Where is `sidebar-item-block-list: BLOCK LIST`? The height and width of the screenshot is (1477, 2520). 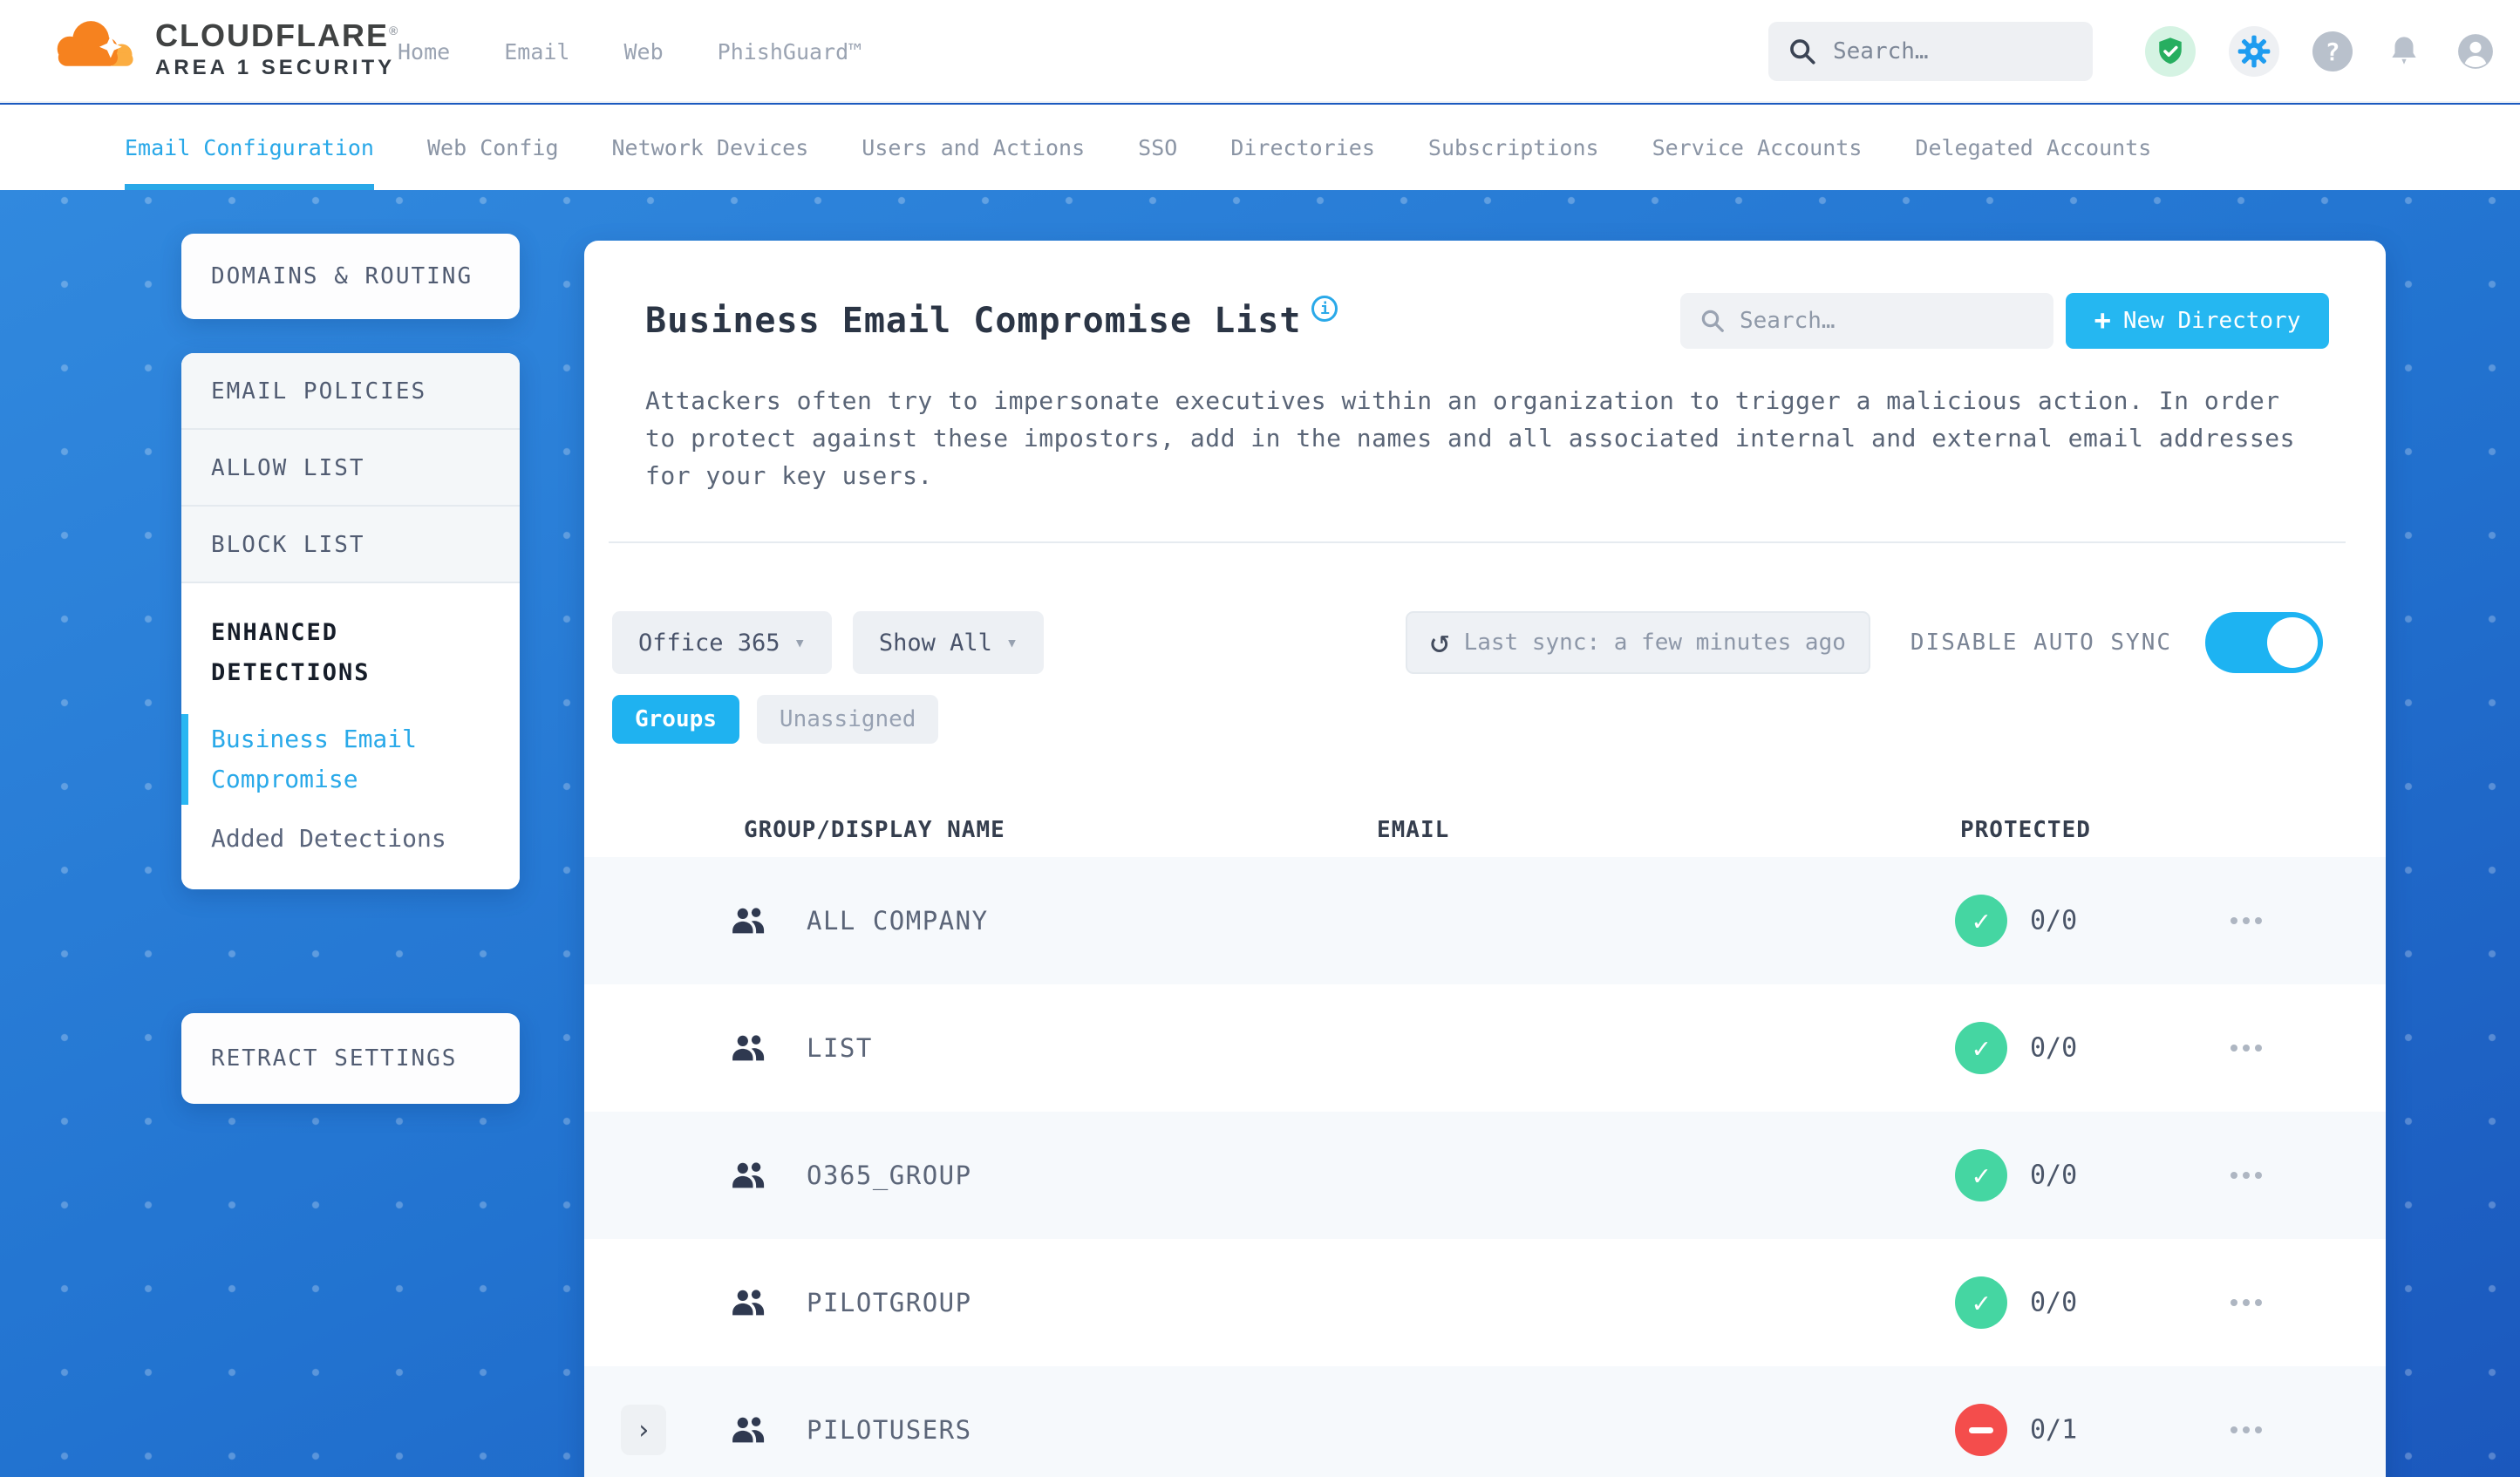
sidebar-item-block-list: BLOCK LIST is located at coordinates (350, 545).